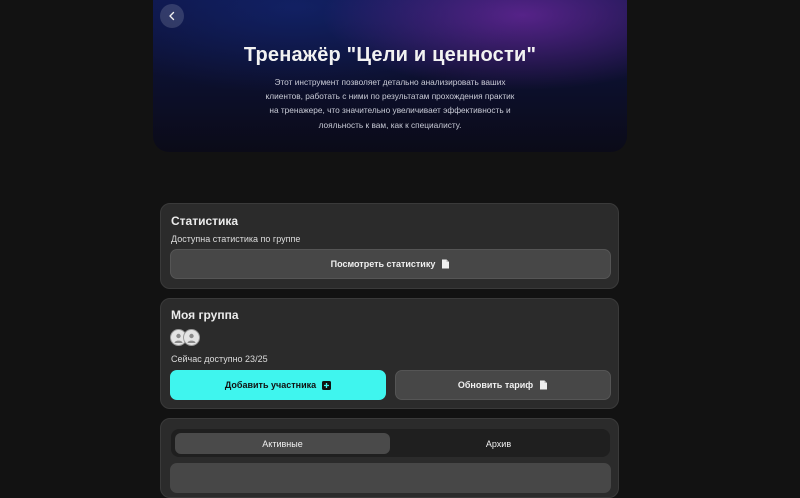  I want to click on stats-title: Статистика, so click(205, 221).